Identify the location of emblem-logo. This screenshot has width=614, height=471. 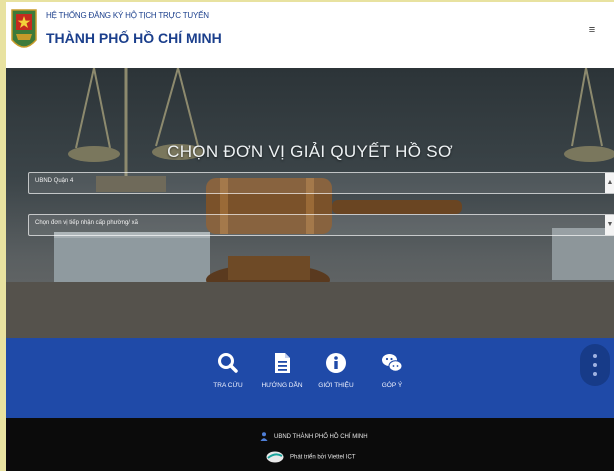
(24, 28).